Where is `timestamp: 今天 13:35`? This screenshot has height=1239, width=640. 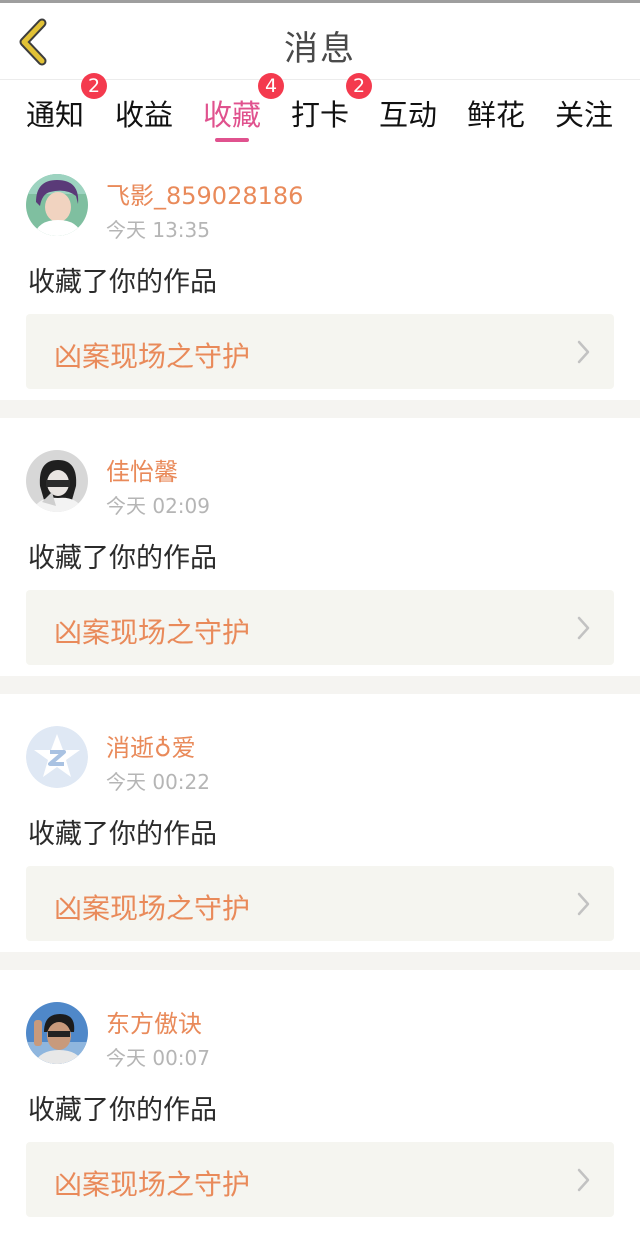
timestamp: 今天 13:35 is located at coordinates (158, 230).